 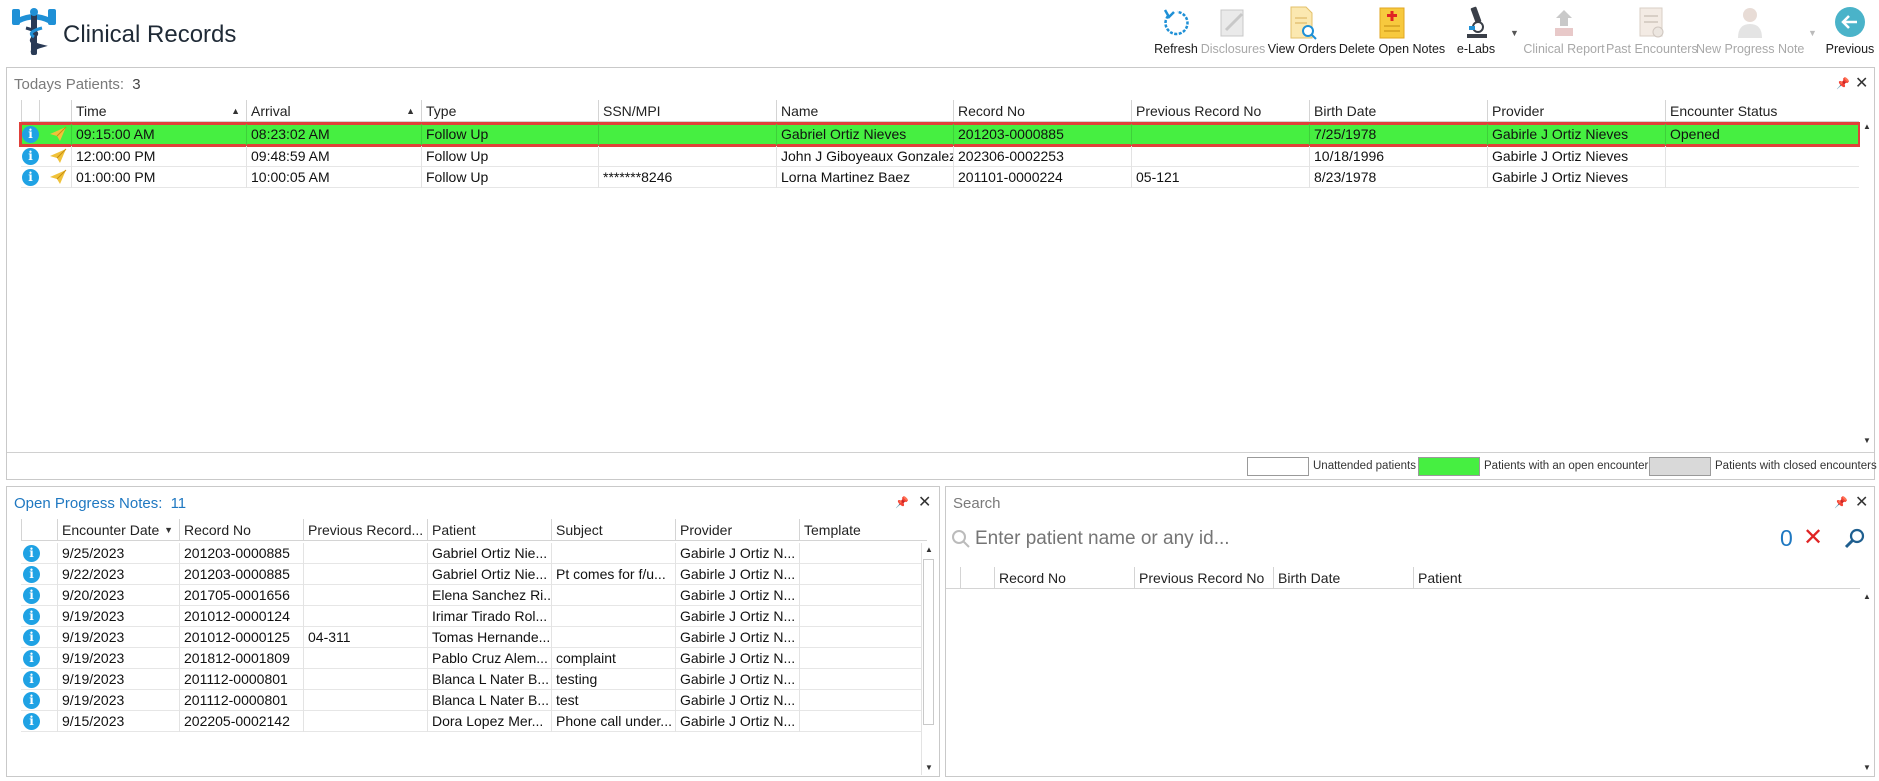 I want to click on elabs-button: e-Labs, so click(x=1476, y=32).